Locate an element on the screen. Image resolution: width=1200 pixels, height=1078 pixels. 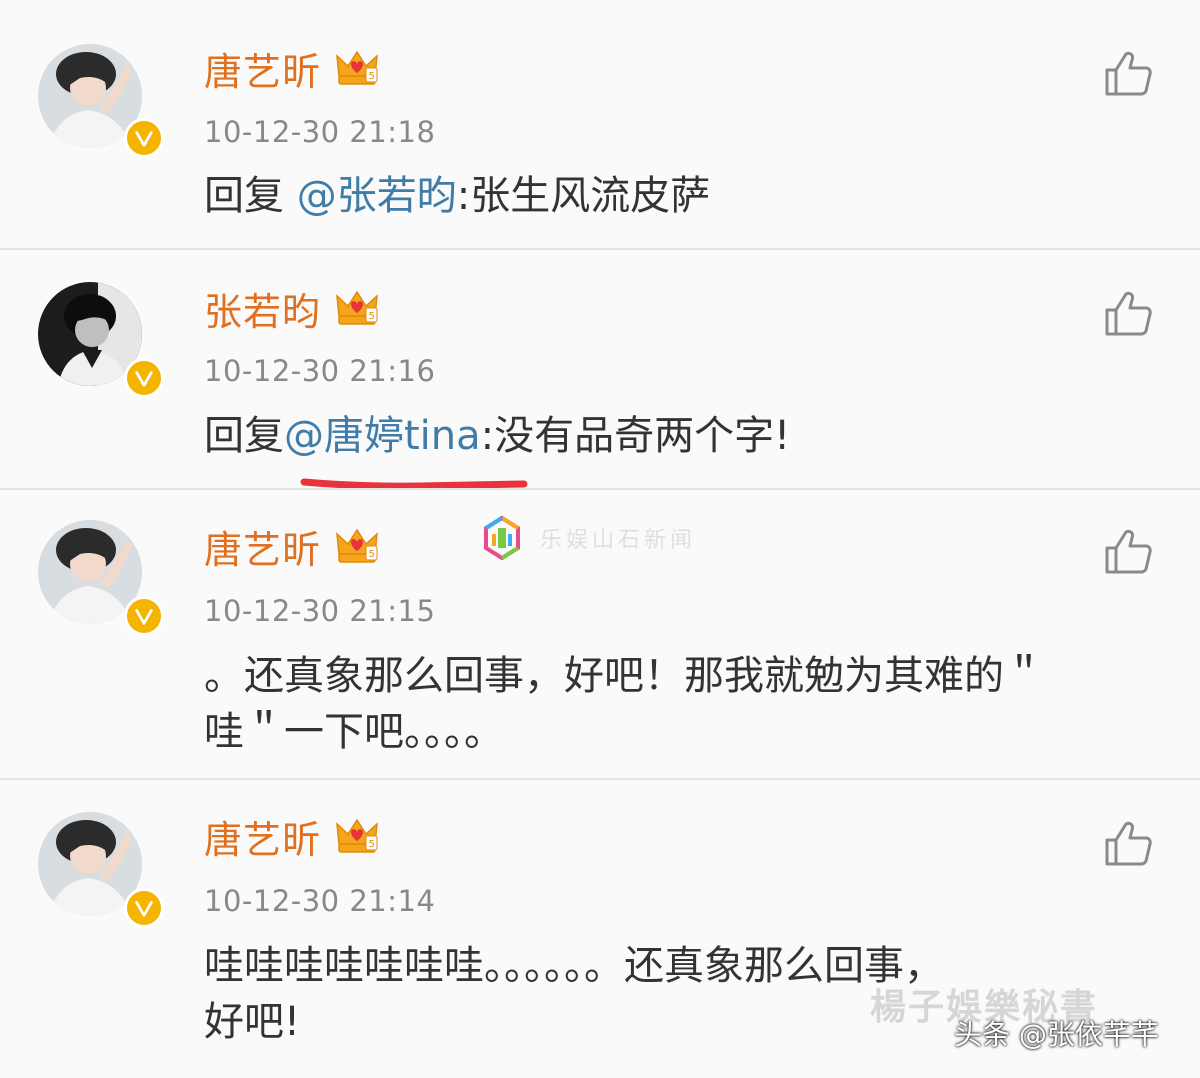
username: 张若昀 is located at coordinates (262, 312).